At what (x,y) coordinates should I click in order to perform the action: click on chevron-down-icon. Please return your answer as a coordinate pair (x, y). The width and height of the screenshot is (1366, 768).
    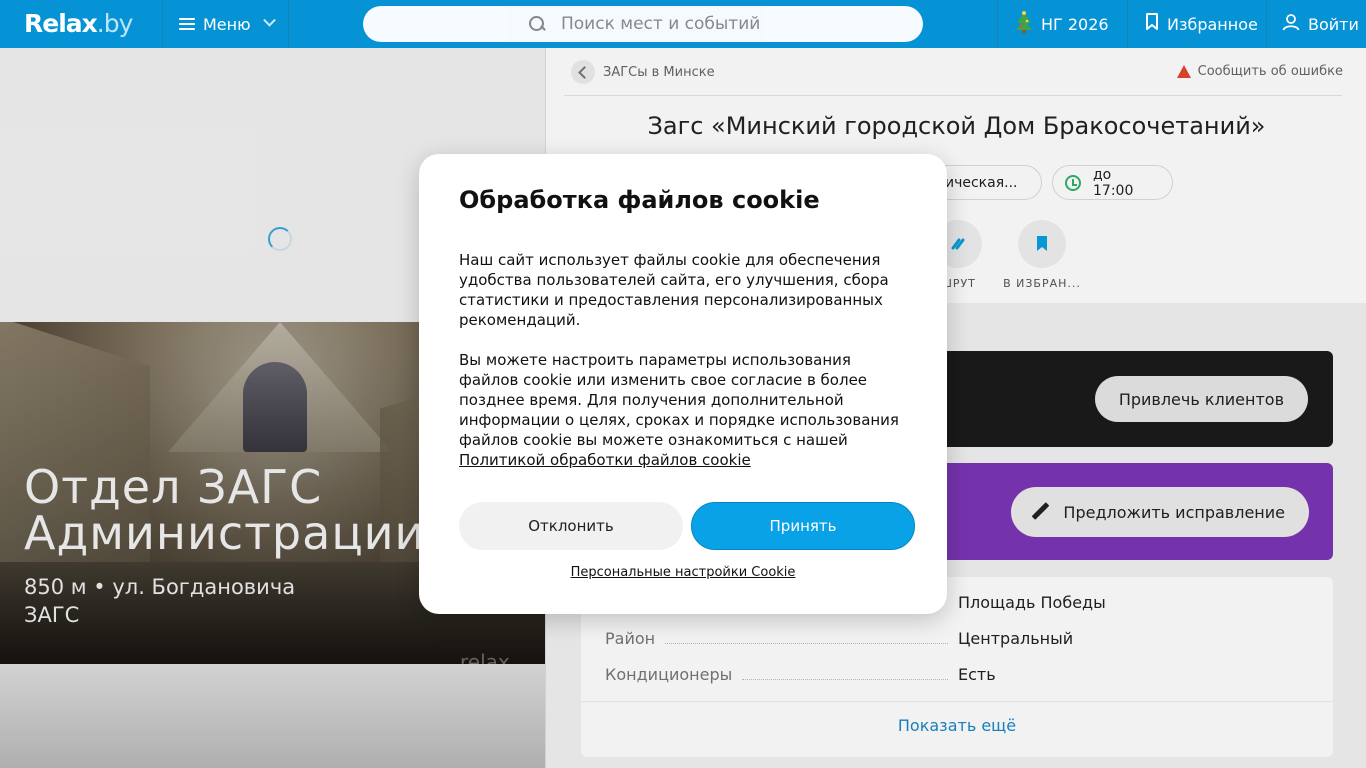
    Looking at the image, I should click on (269, 20).